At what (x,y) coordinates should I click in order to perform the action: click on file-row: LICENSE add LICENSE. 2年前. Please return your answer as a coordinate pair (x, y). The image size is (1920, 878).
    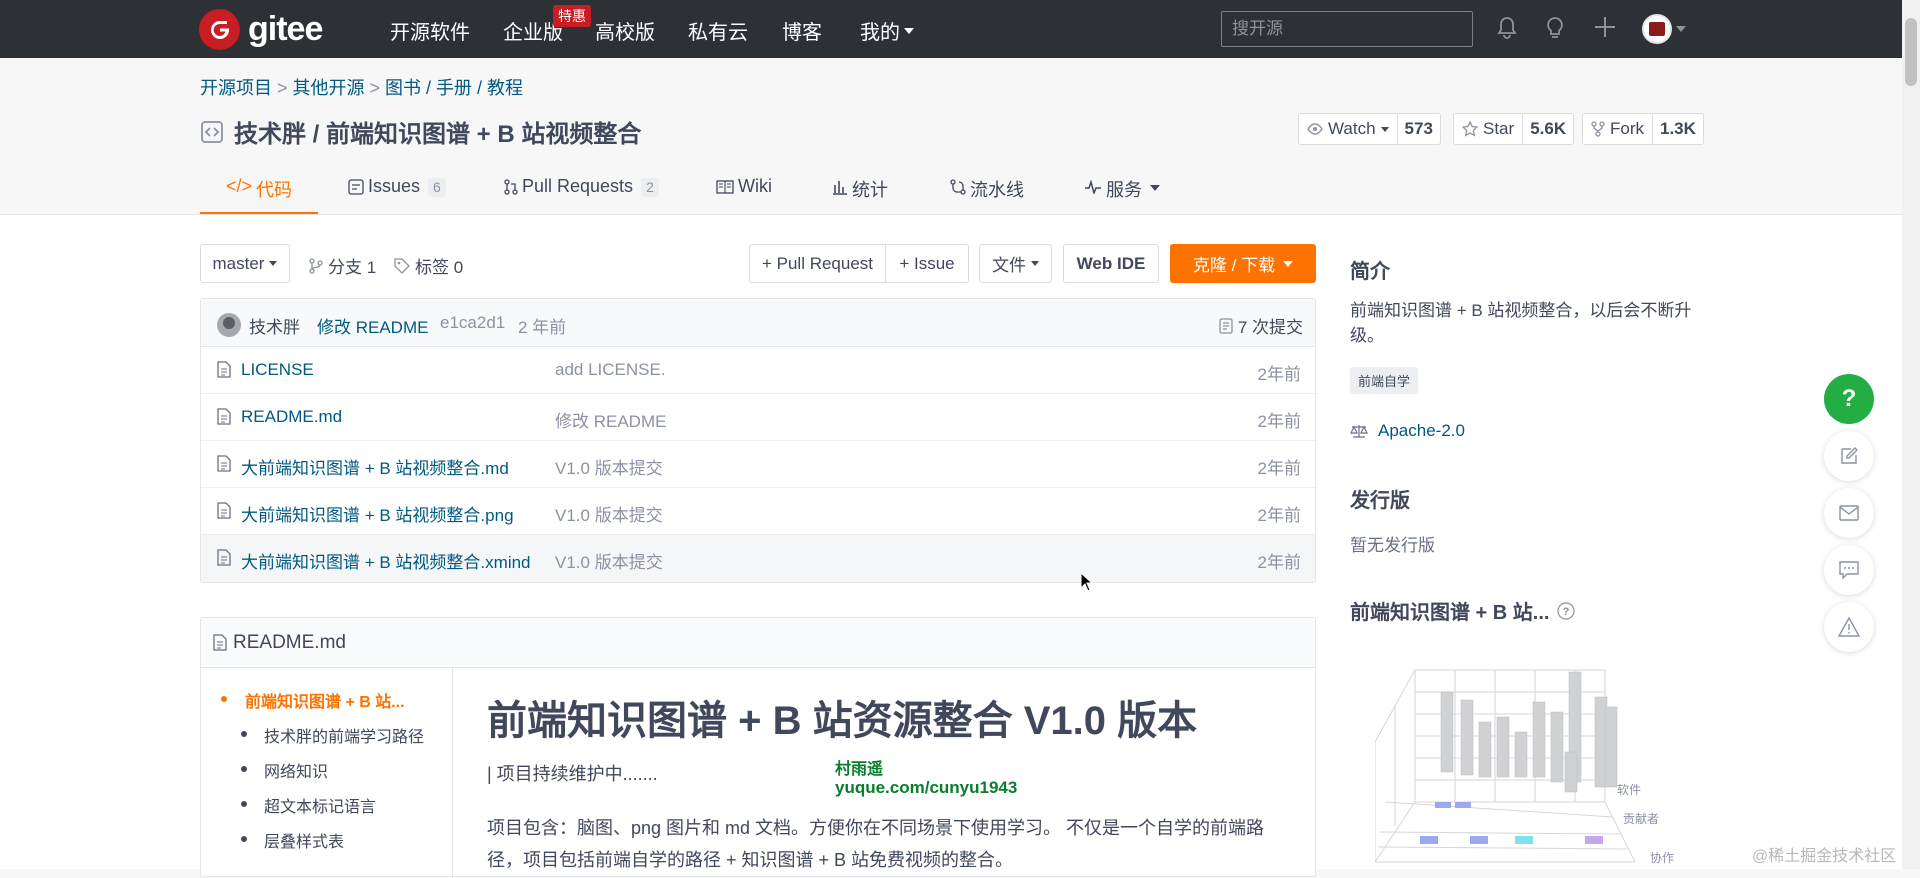
    Looking at the image, I should click on (758, 370).